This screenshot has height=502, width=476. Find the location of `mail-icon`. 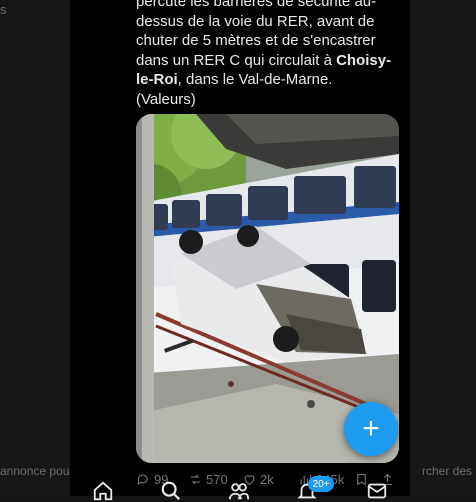

mail-icon is located at coordinates (377, 491).